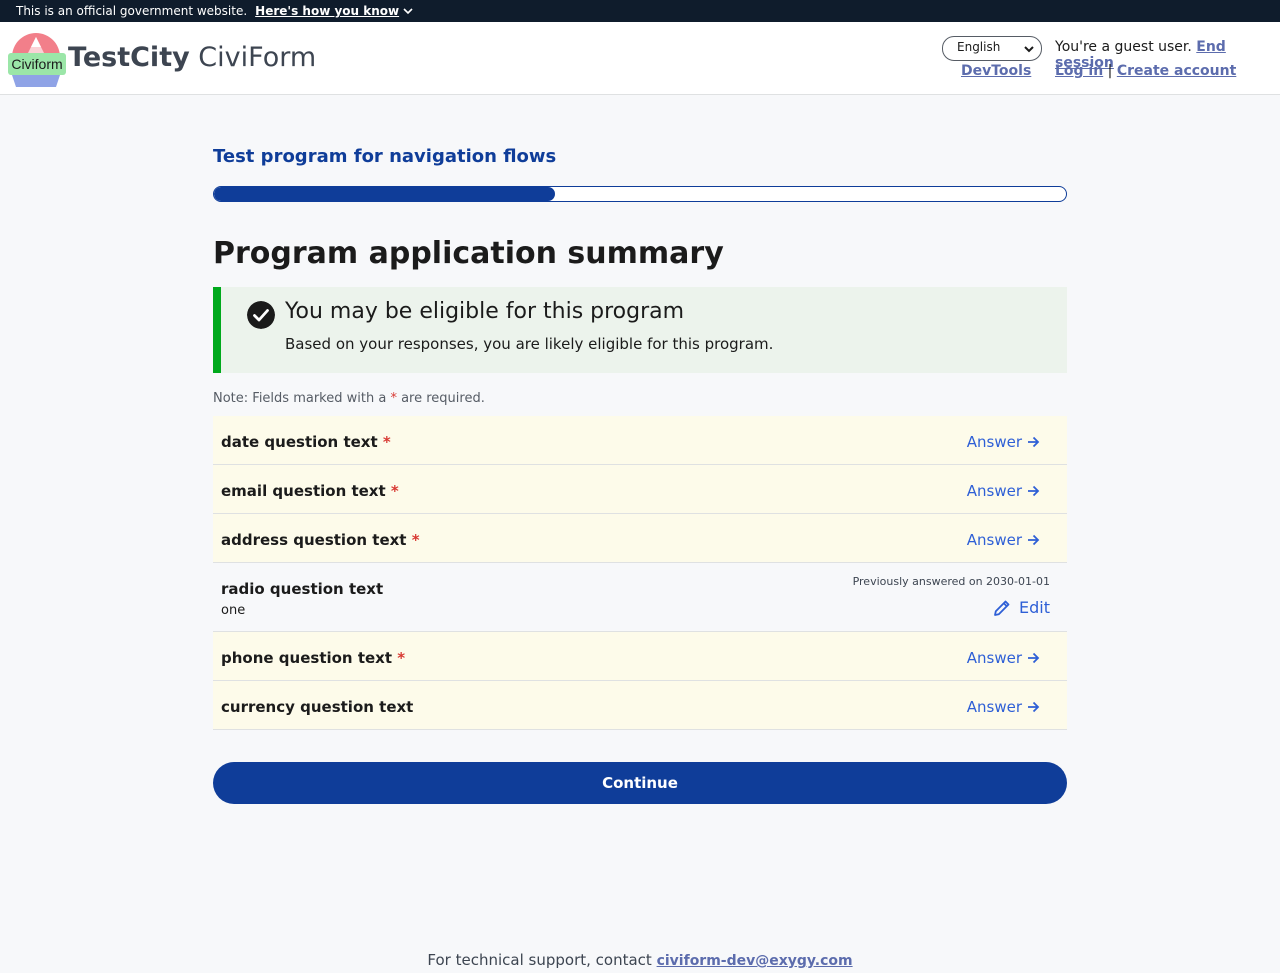 This screenshot has height=973, width=1280. What do you see at coordinates (385, 156) in the screenshot?
I see `program-name: Test program for navigation flows` at bounding box center [385, 156].